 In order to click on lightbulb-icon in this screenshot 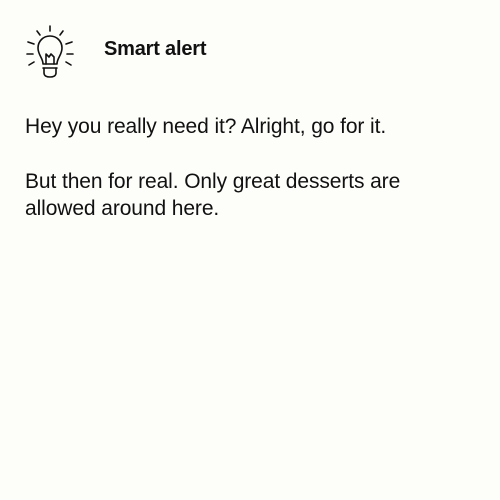, I will do `click(50, 52)`.